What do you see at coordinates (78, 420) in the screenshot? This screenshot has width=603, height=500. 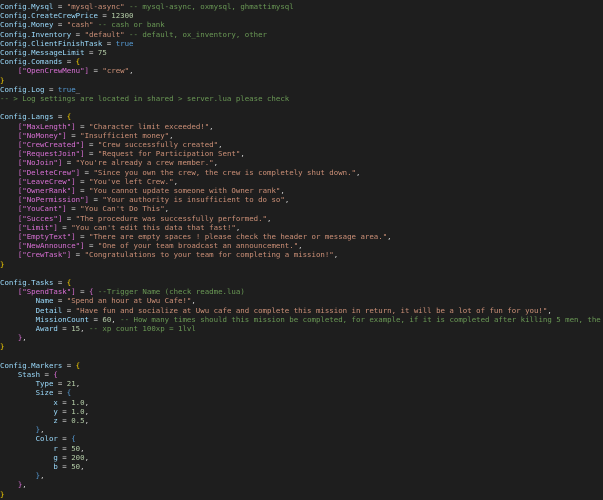 I see `code-number: 0.5` at bounding box center [78, 420].